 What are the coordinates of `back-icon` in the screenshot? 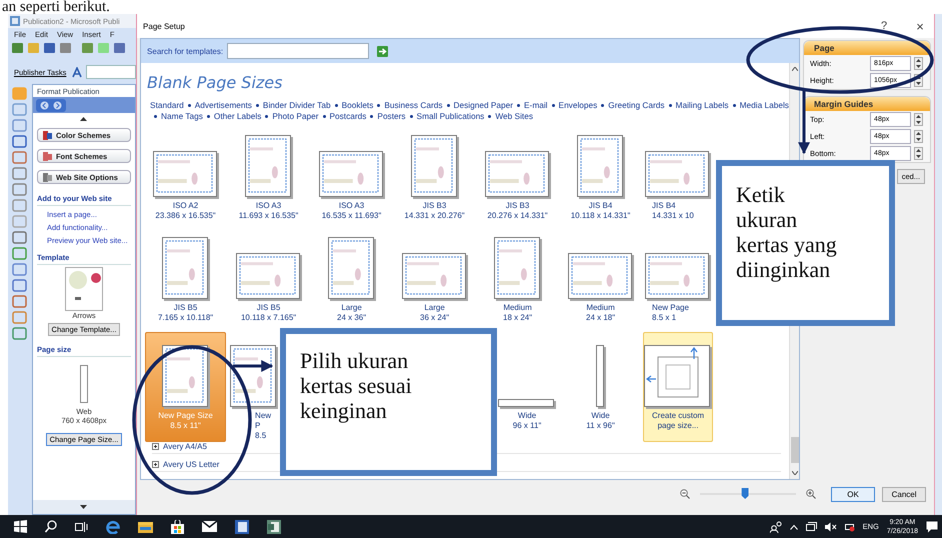 It's located at (44, 105).